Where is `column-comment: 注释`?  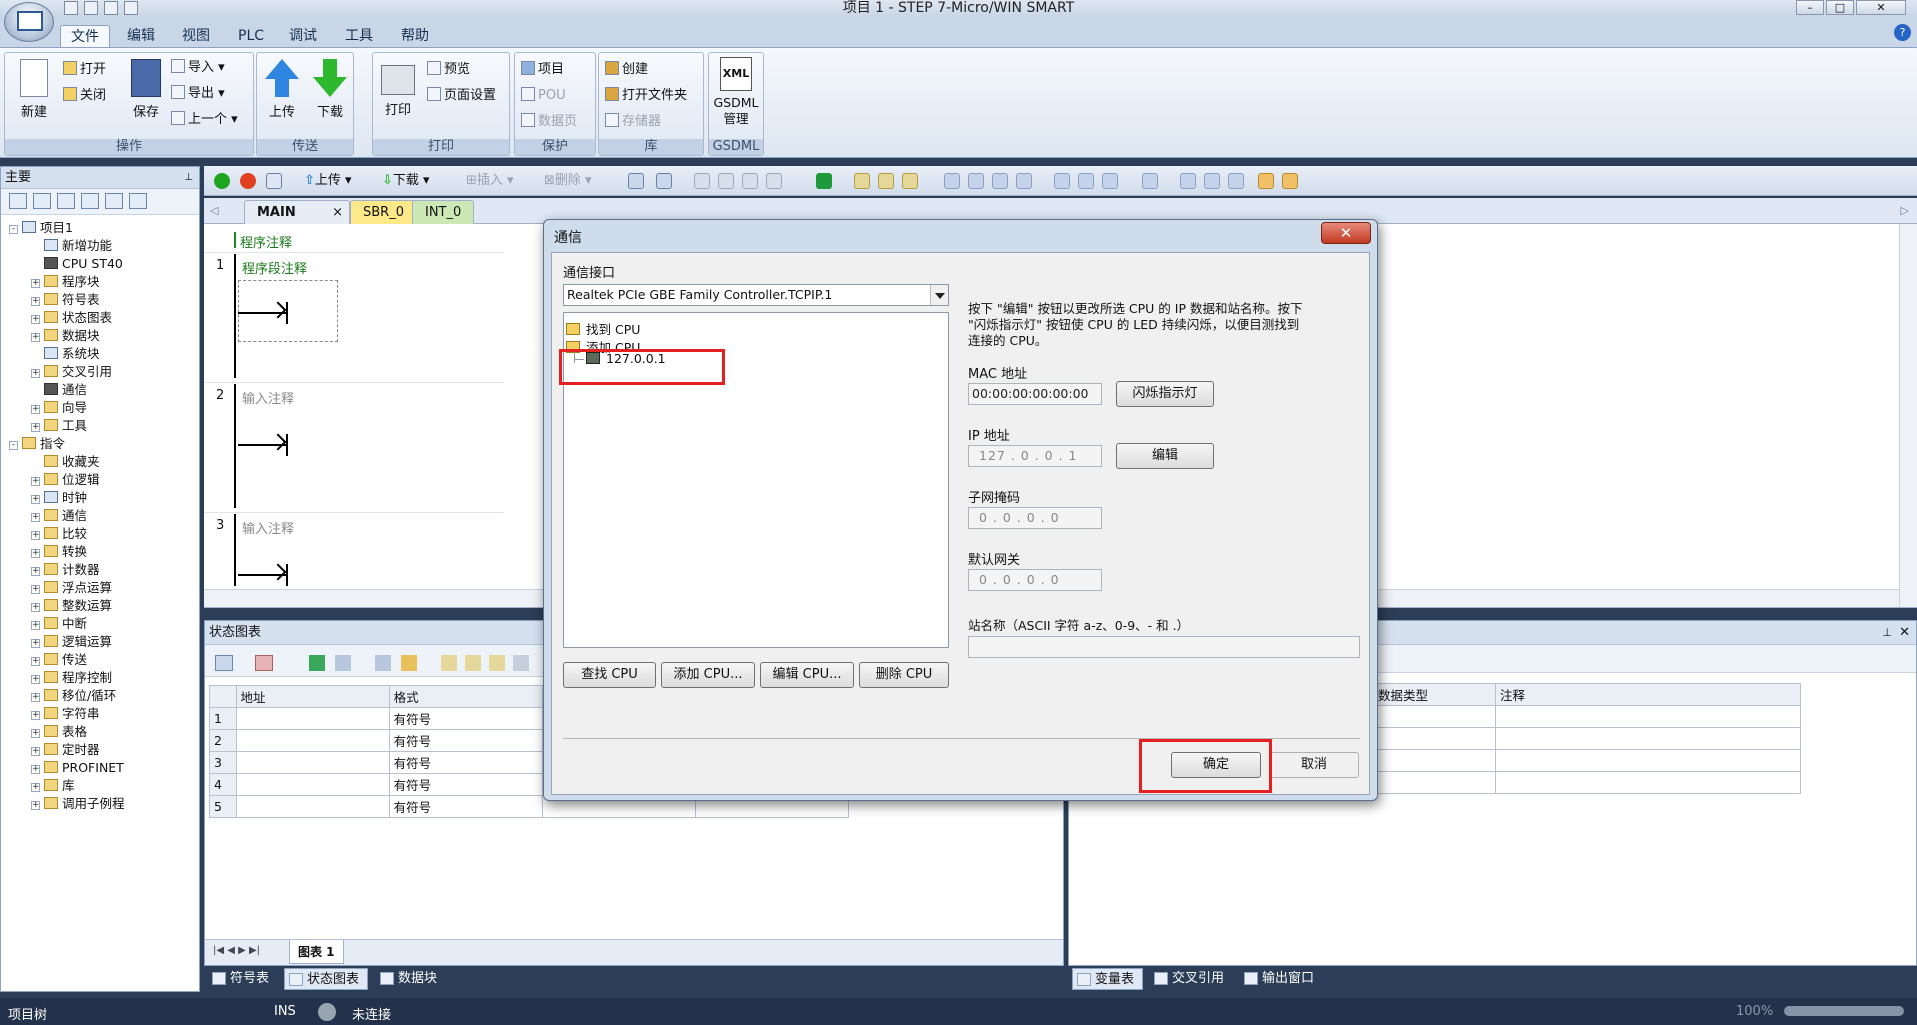
column-comment: 注释 is located at coordinates (1648, 694).